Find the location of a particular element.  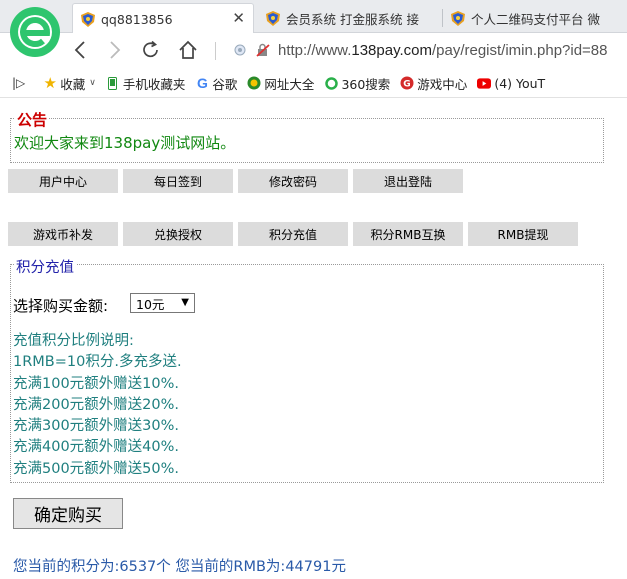

back-icon is located at coordinates (79, 50).